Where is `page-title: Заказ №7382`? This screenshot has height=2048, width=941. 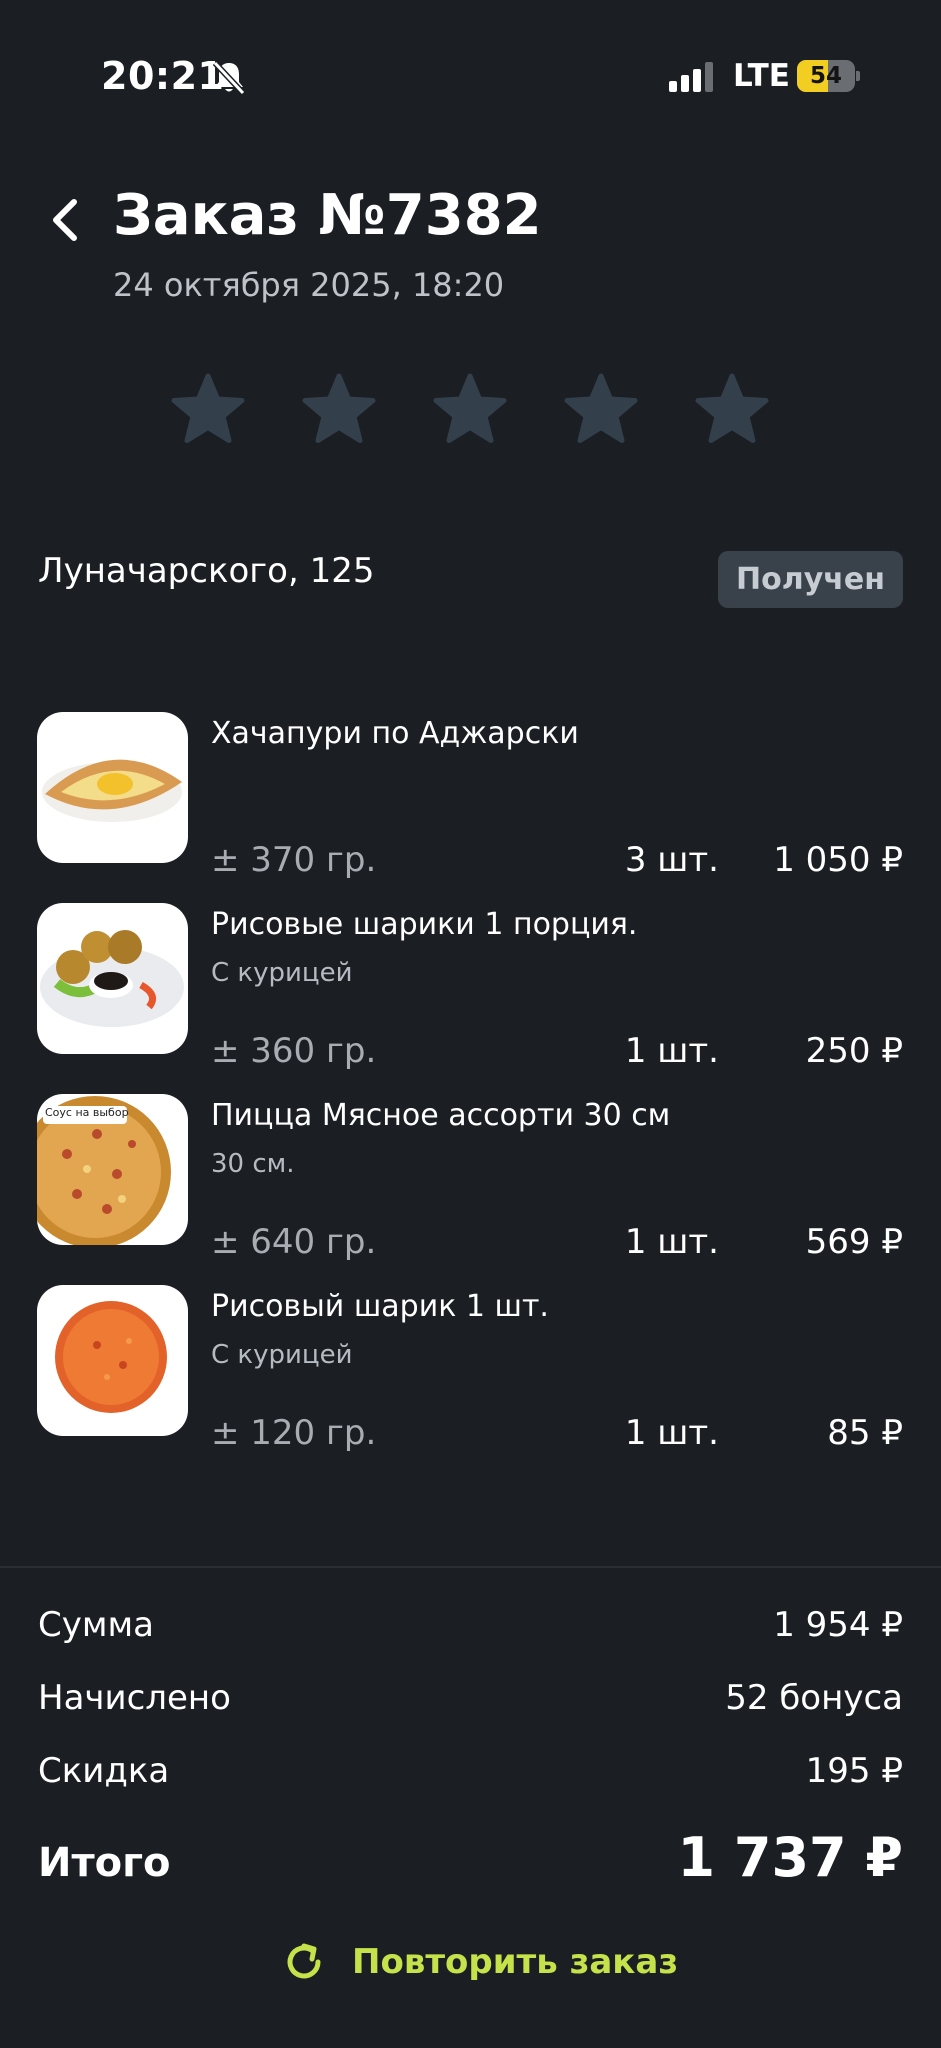 page-title: Заказ №7382 is located at coordinates (327, 215).